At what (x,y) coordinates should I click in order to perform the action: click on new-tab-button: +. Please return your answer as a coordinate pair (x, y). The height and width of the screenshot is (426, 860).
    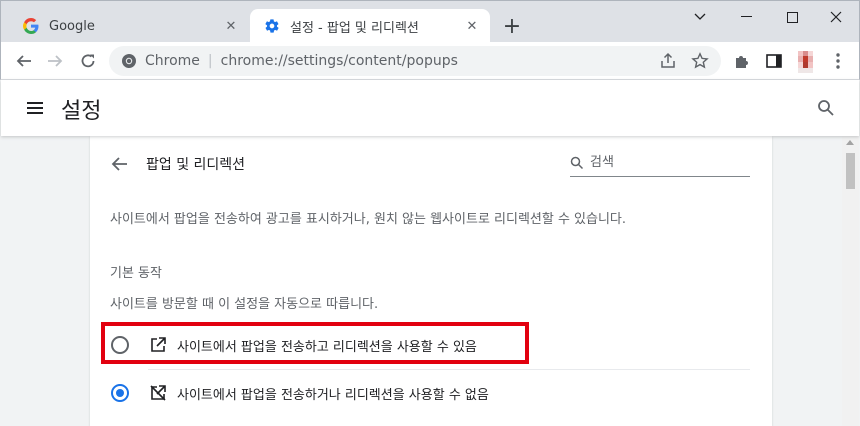
    Looking at the image, I should click on (512, 26).